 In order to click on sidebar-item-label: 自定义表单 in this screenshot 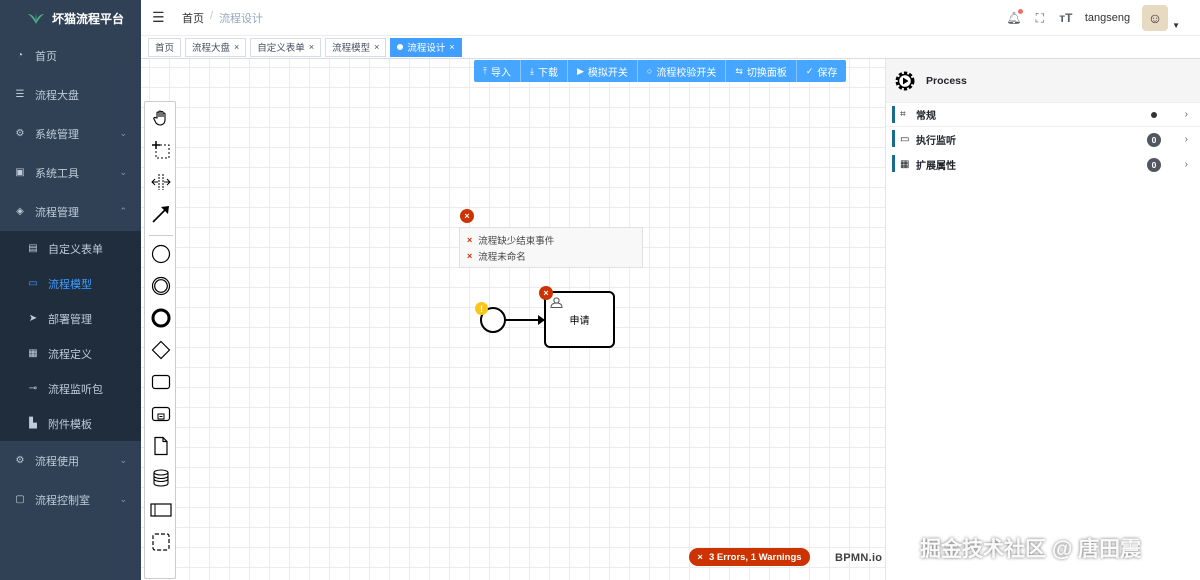, I will do `click(75, 249)`.